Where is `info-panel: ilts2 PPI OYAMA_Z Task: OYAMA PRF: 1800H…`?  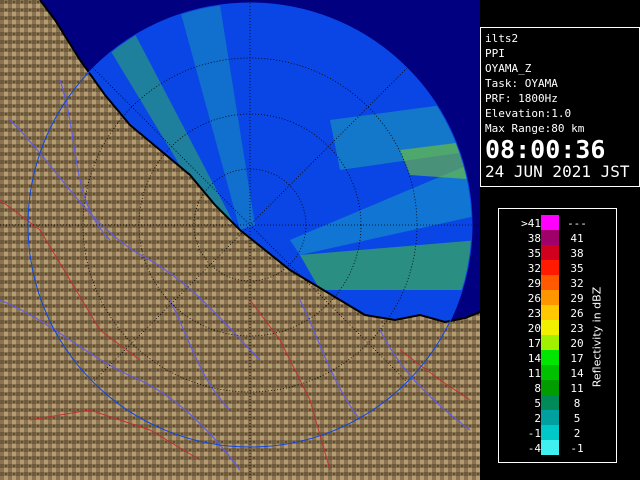
info-panel: ilts2 PPI OYAMA_Z Task: OYAMA PRF: 1800H… is located at coordinates (560, 107).